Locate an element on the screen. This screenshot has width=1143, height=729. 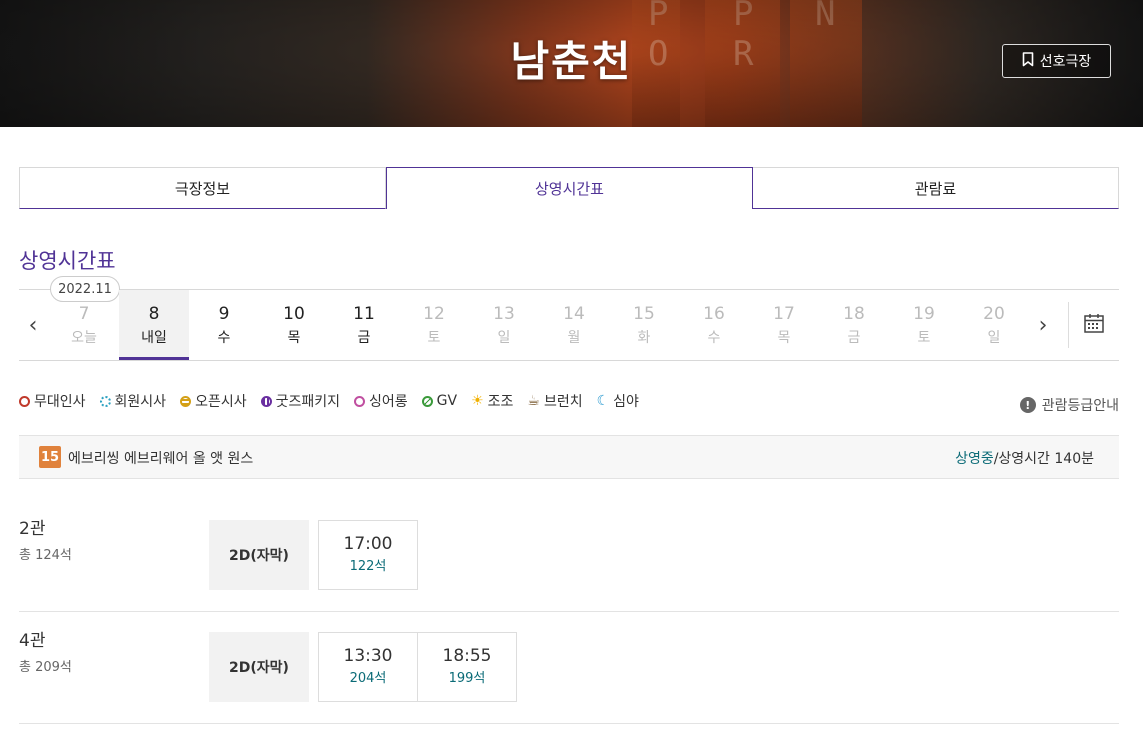
hall-row: 2관 총 124석 2D(자막) 17:00 122석 is located at coordinates (569, 556).